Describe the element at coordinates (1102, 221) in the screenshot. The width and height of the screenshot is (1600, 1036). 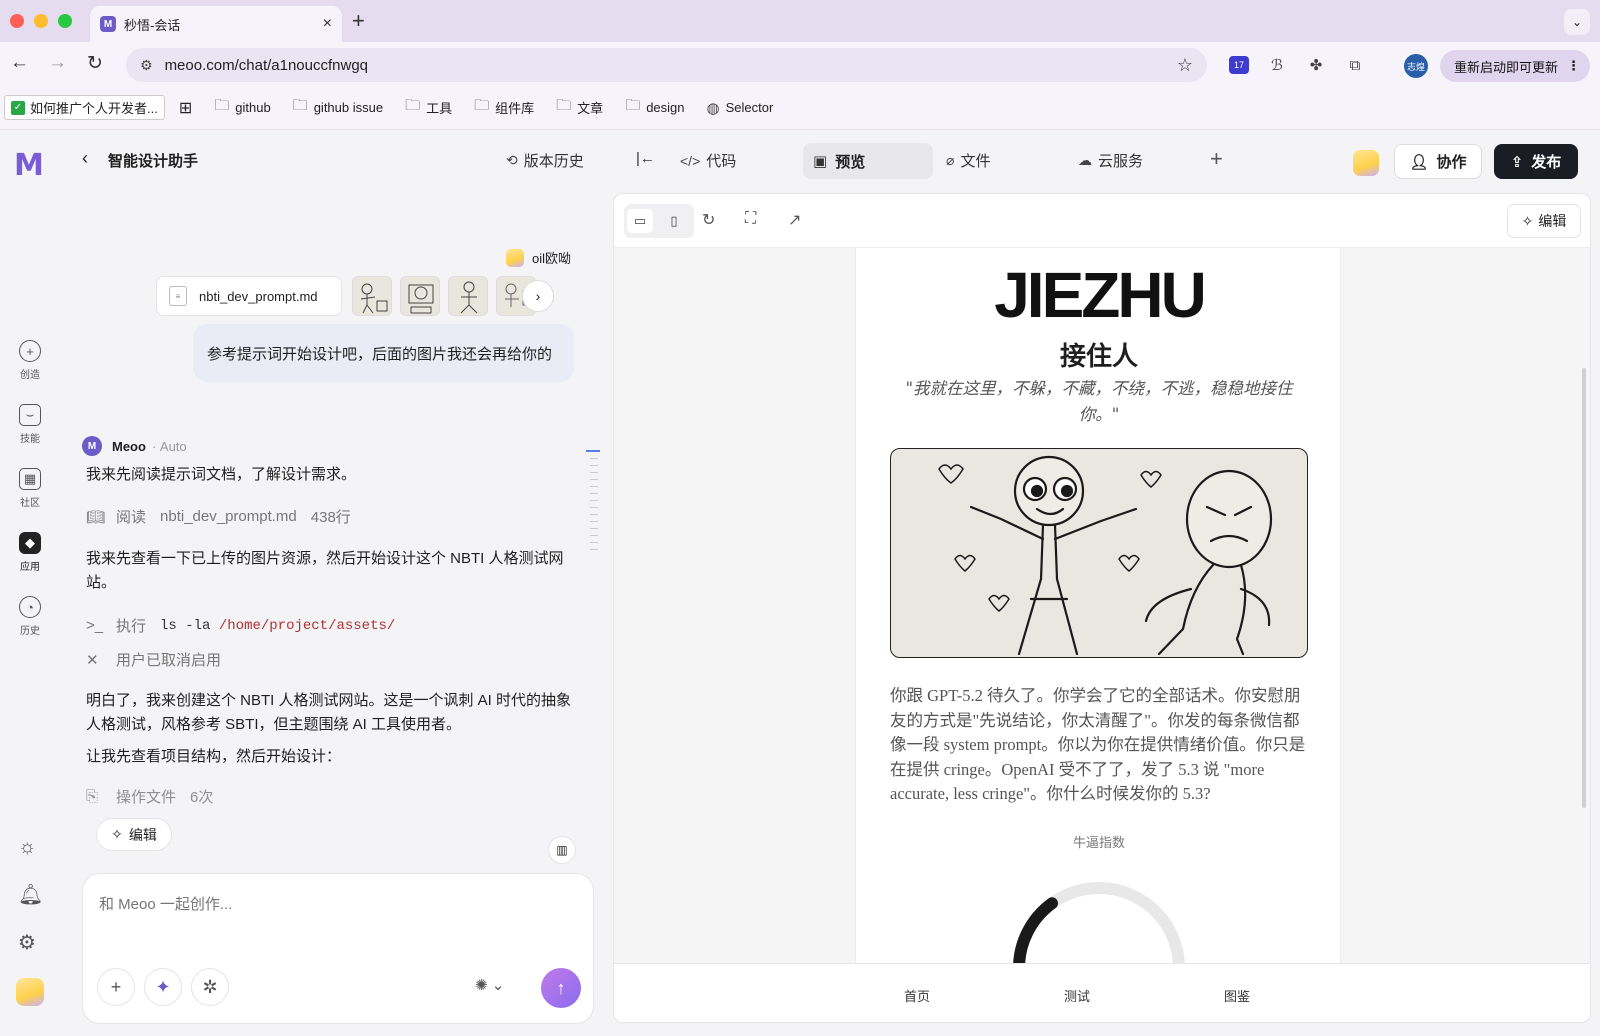
I see `preview-toolbar: ▭ ▯ ↻ ⛶ ↗ ✧ 编辑` at that location.